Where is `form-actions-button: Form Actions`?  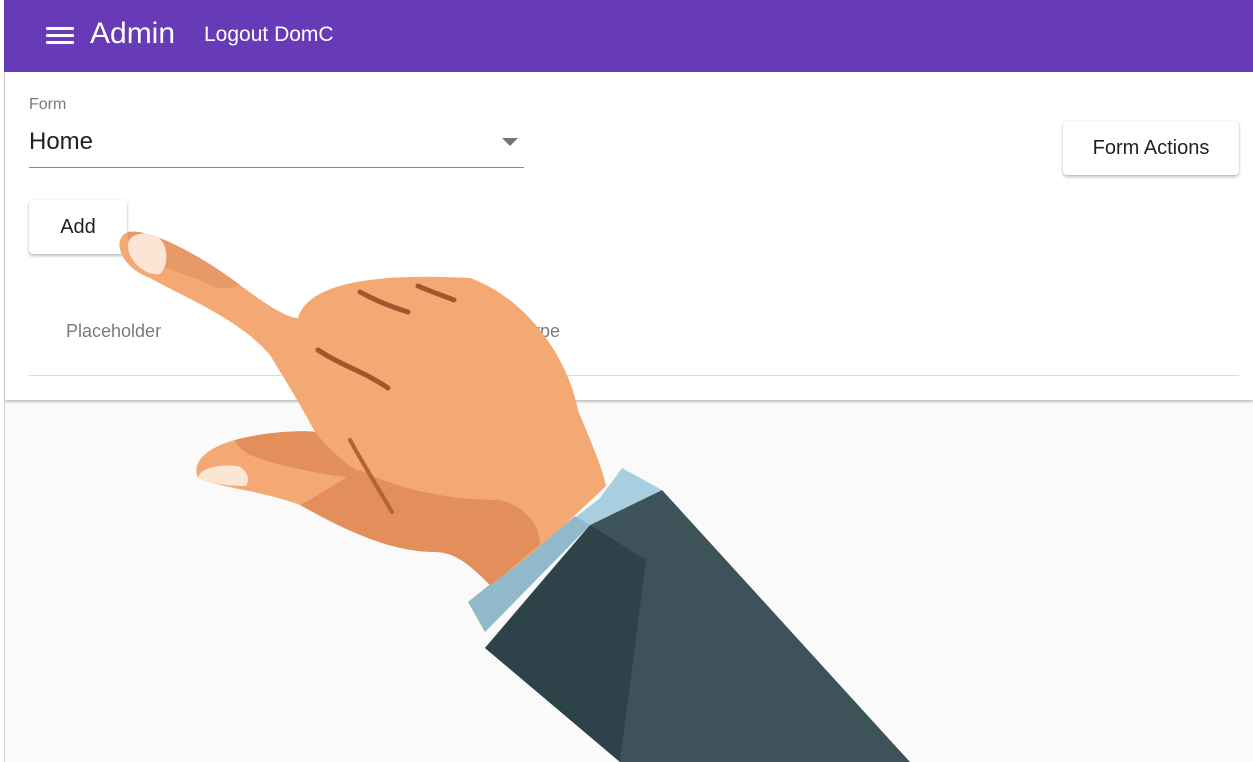
form-actions-button: Form Actions is located at coordinates (1151, 148).